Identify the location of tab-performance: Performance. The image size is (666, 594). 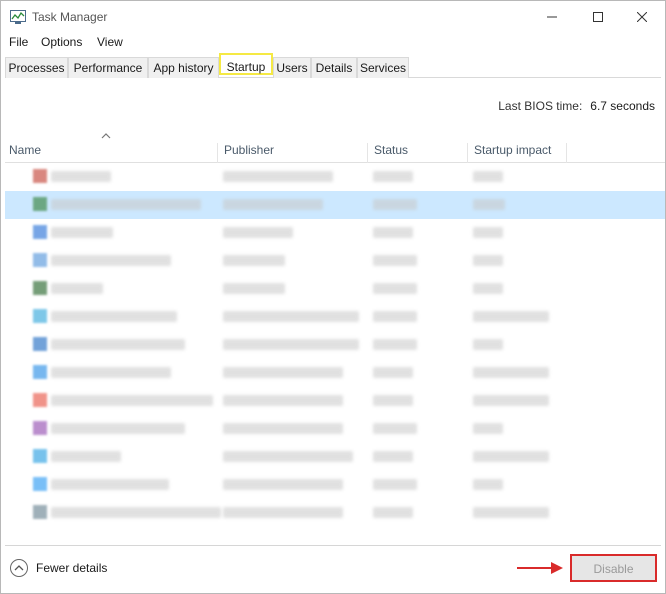
(108, 67).